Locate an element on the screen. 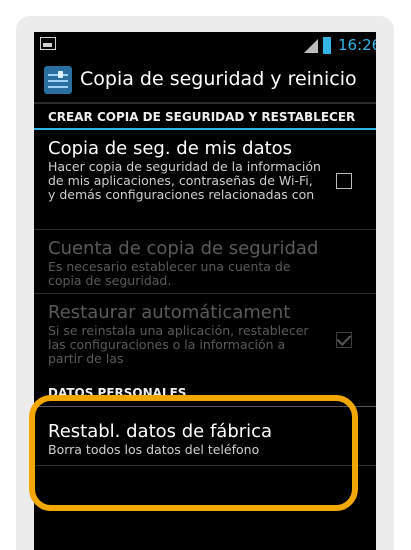 This screenshot has width=411, height=550. backup-account-title: Cuenta de copia de seguridad is located at coordinates (183, 248).